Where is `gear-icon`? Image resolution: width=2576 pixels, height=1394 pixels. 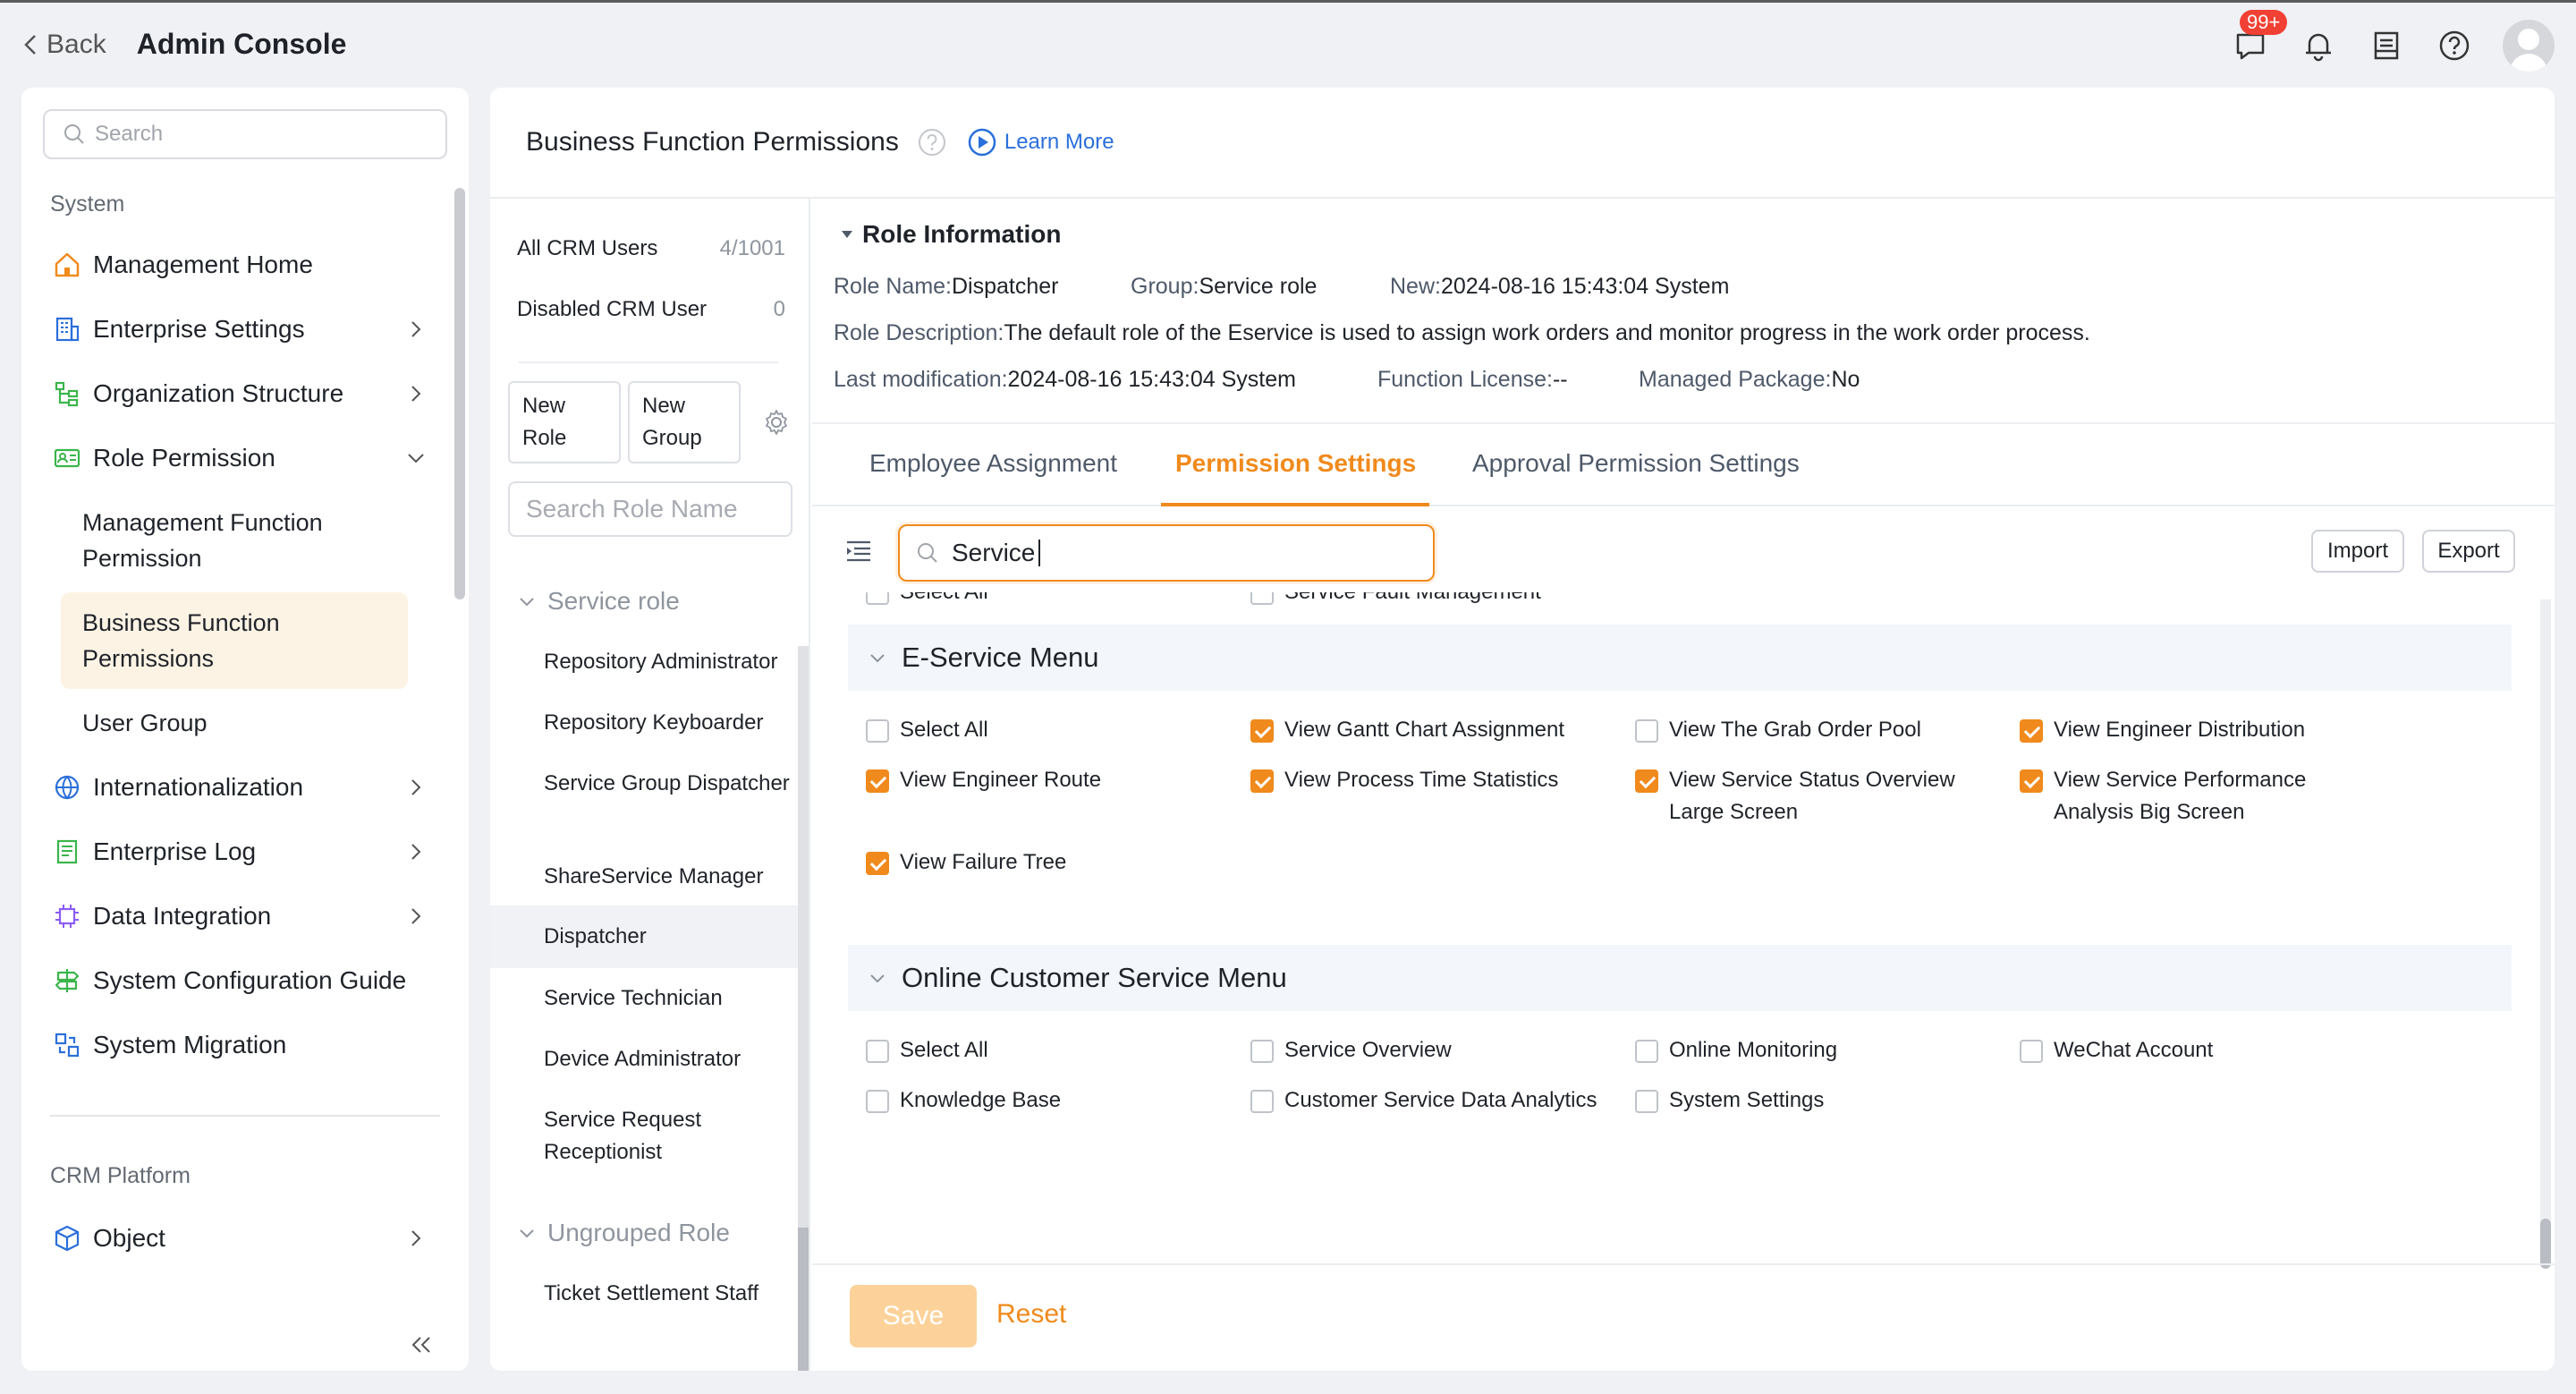
gear-icon is located at coordinates (776, 422).